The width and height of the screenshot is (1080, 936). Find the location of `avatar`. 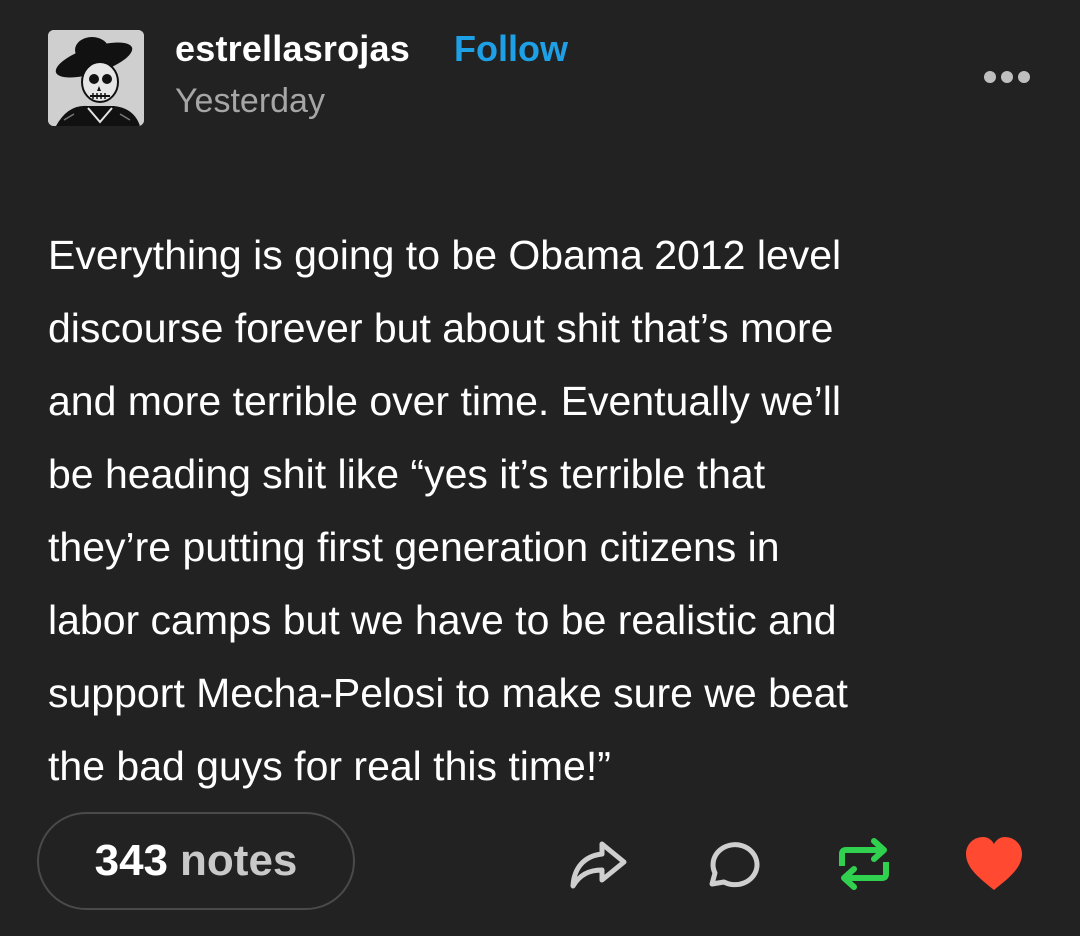

avatar is located at coordinates (96, 78).